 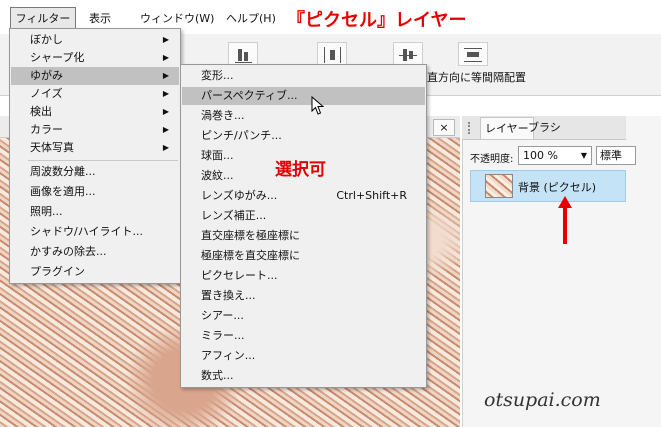 I want to click on close-icon: ×, so click(x=444, y=127).